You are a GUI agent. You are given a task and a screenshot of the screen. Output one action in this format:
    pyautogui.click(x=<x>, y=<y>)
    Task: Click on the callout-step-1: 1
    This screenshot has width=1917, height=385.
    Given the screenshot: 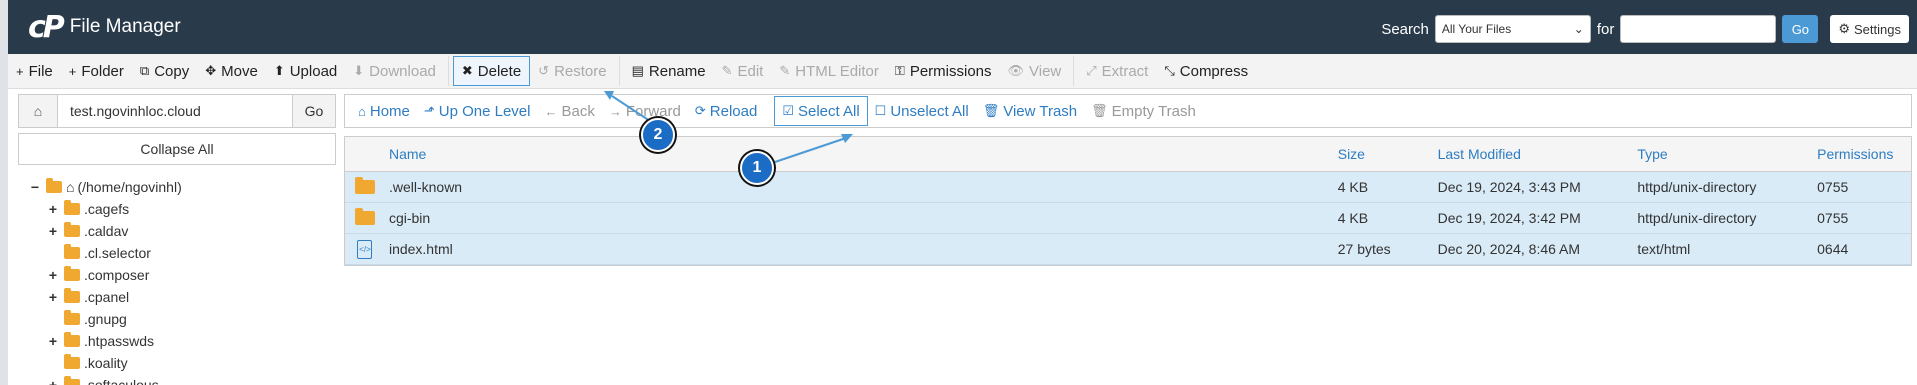 What is the action you would take?
    pyautogui.click(x=757, y=168)
    